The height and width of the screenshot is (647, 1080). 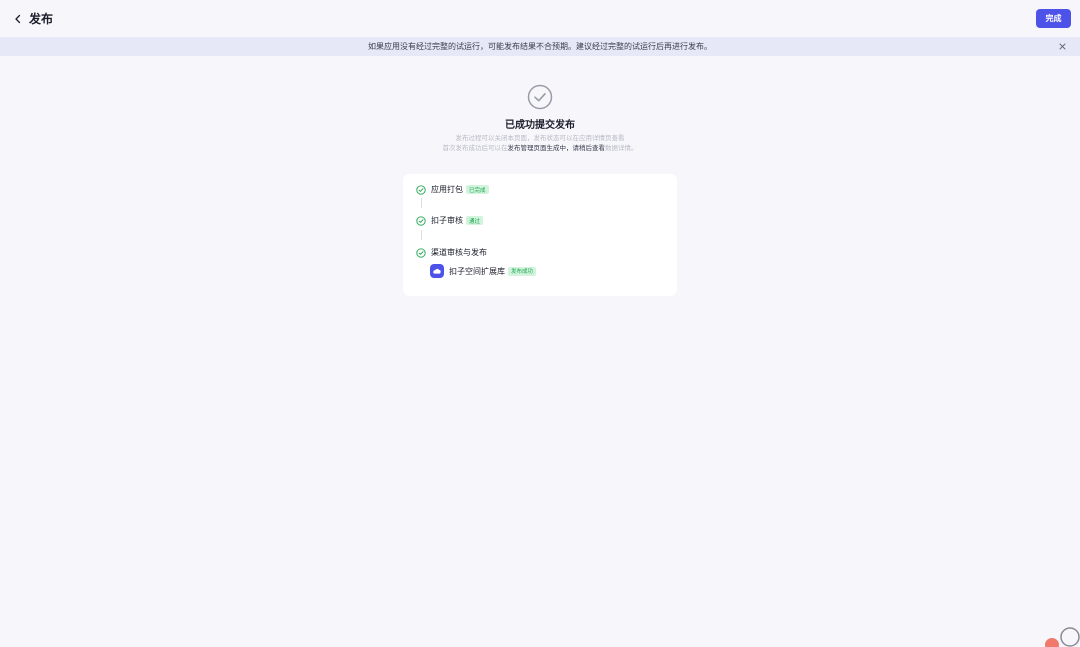 I want to click on publish-management-link: 发布管理页面生成中，请稍后查看, so click(x=557, y=148).